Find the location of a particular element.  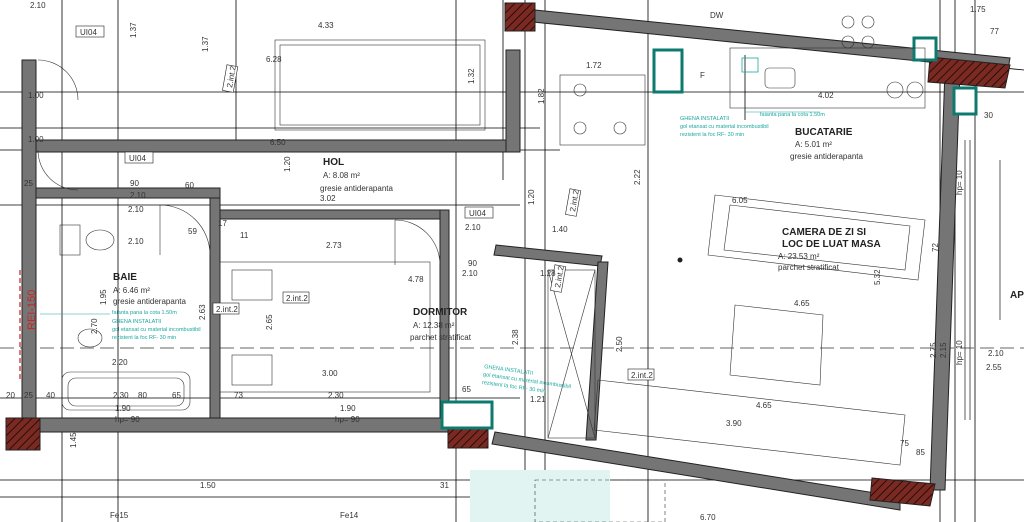

dishwasher-tag: DW is located at coordinates (717, 15).